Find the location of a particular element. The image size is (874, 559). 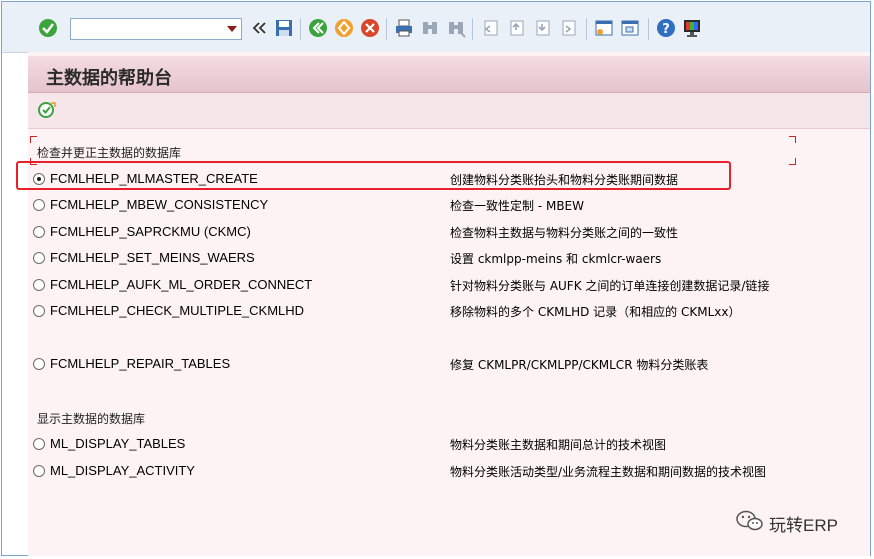

cancel-icon is located at coordinates (370, 28).